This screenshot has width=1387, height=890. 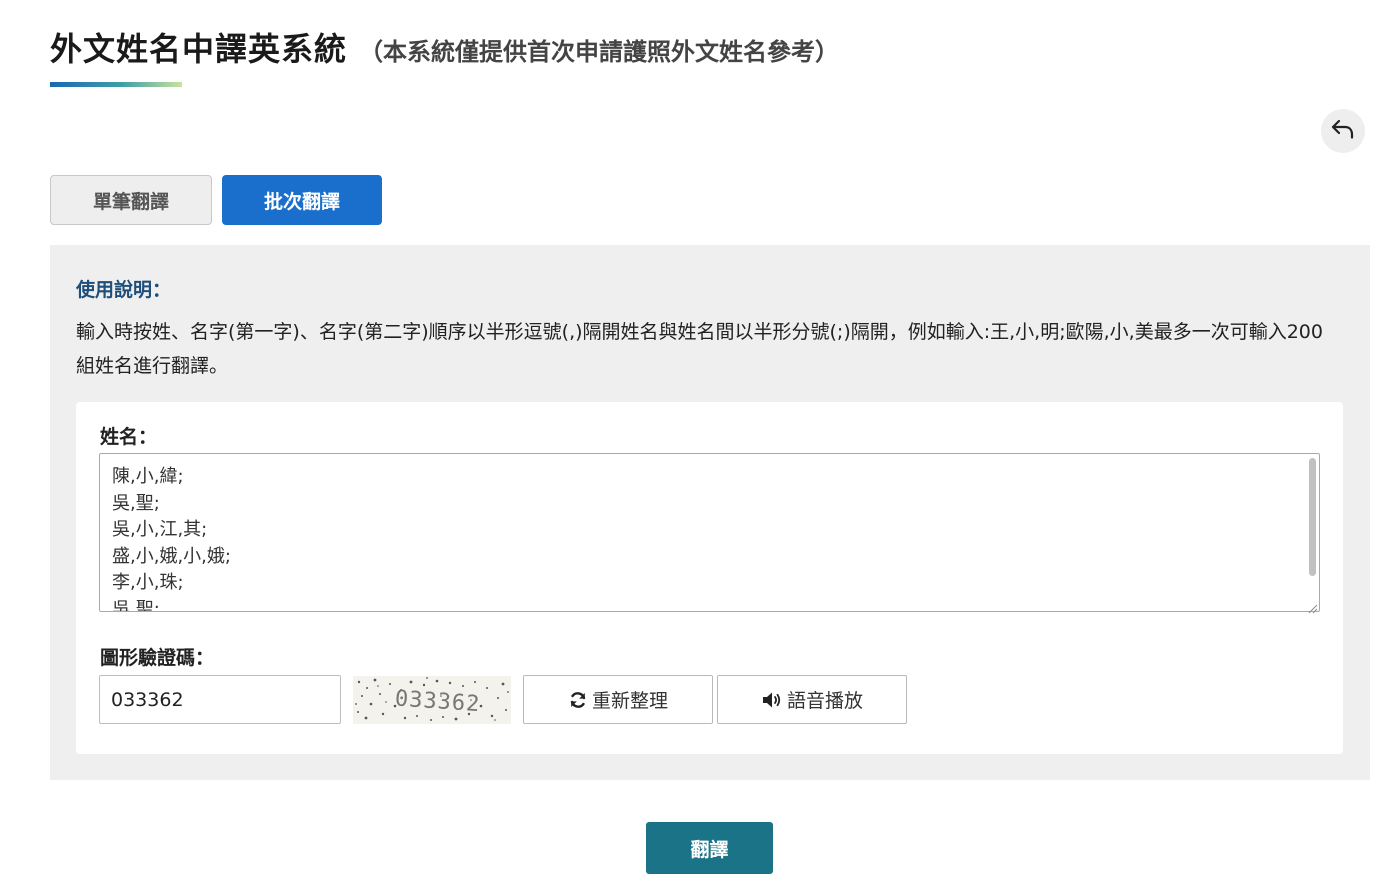 I want to click on refresh-captcha-button: 重新整理, so click(x=618, y=699).